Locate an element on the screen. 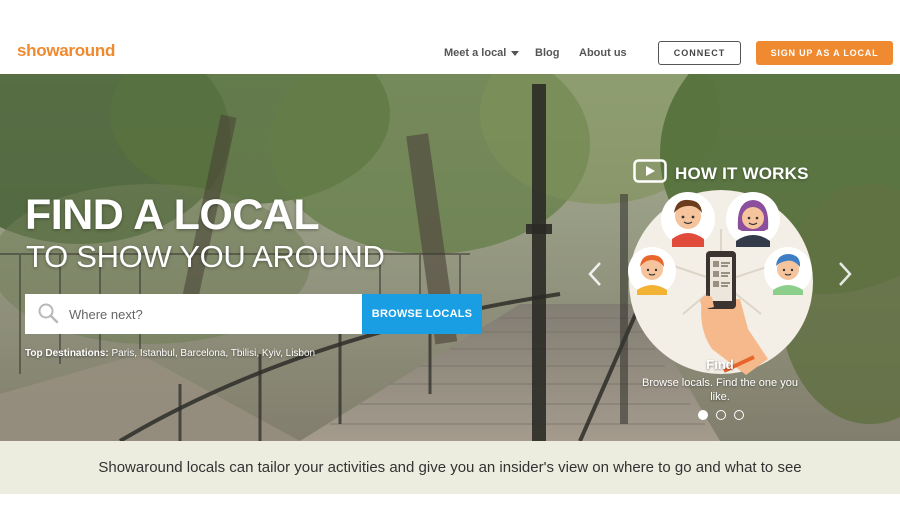  destination-search-input is located at coordinates (194, 314).